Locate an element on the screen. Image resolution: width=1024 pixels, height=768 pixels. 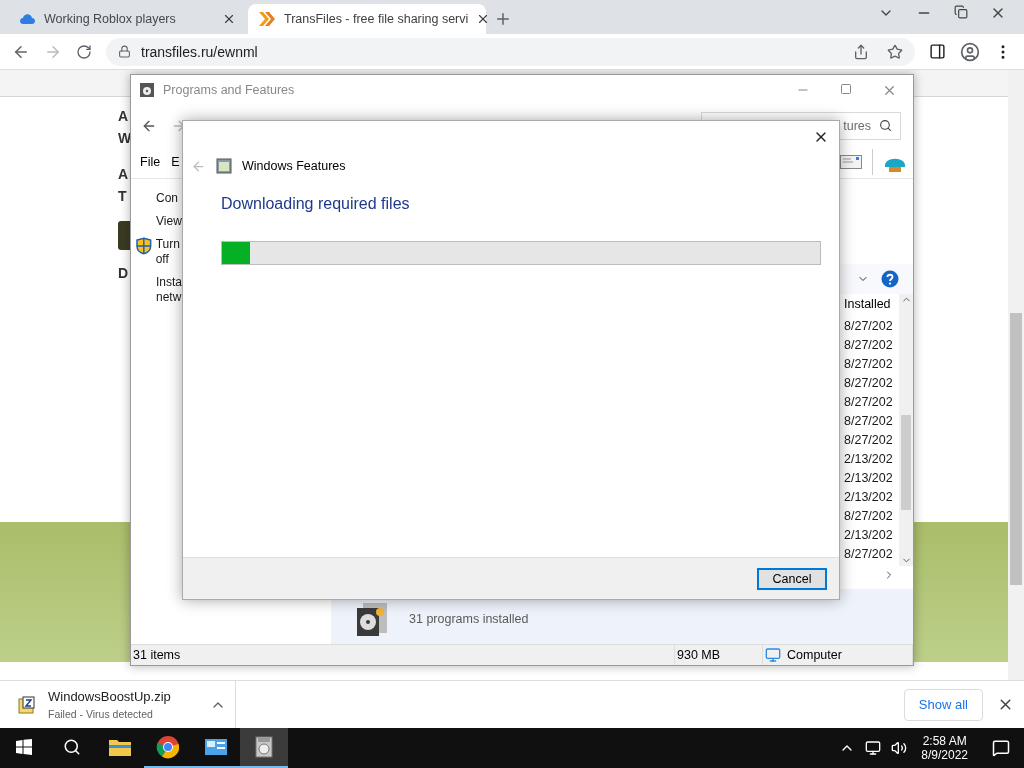
notification-icon is located at coordinates (1001, 748).